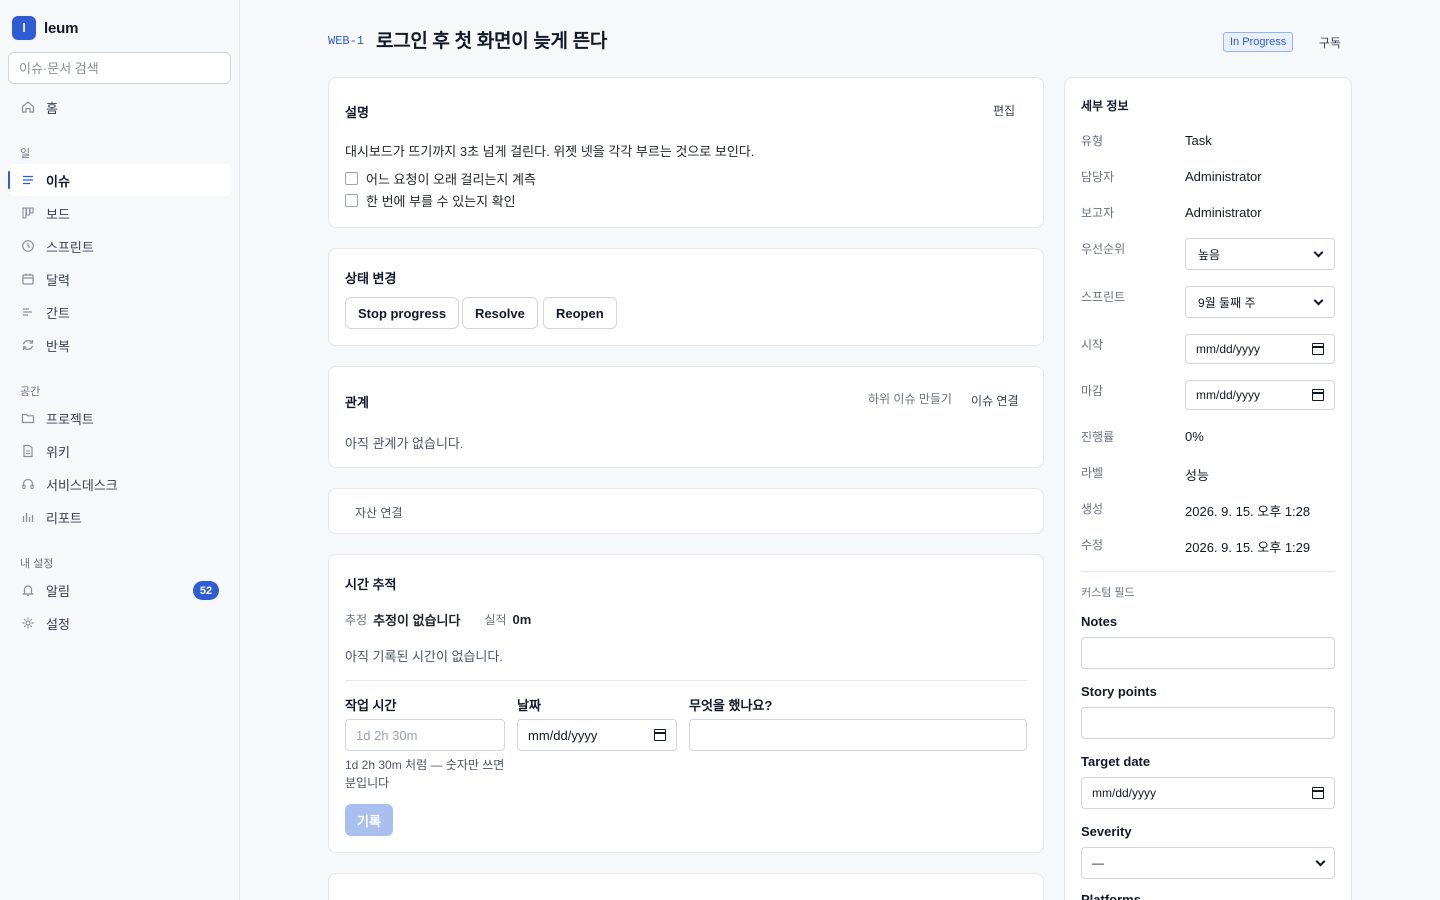 This screenshot has height=900, width=1440. Describe the element at coordinates (417, 620) in the screenshot. I see `estimate-value: 추정이 없습니다` at that location.